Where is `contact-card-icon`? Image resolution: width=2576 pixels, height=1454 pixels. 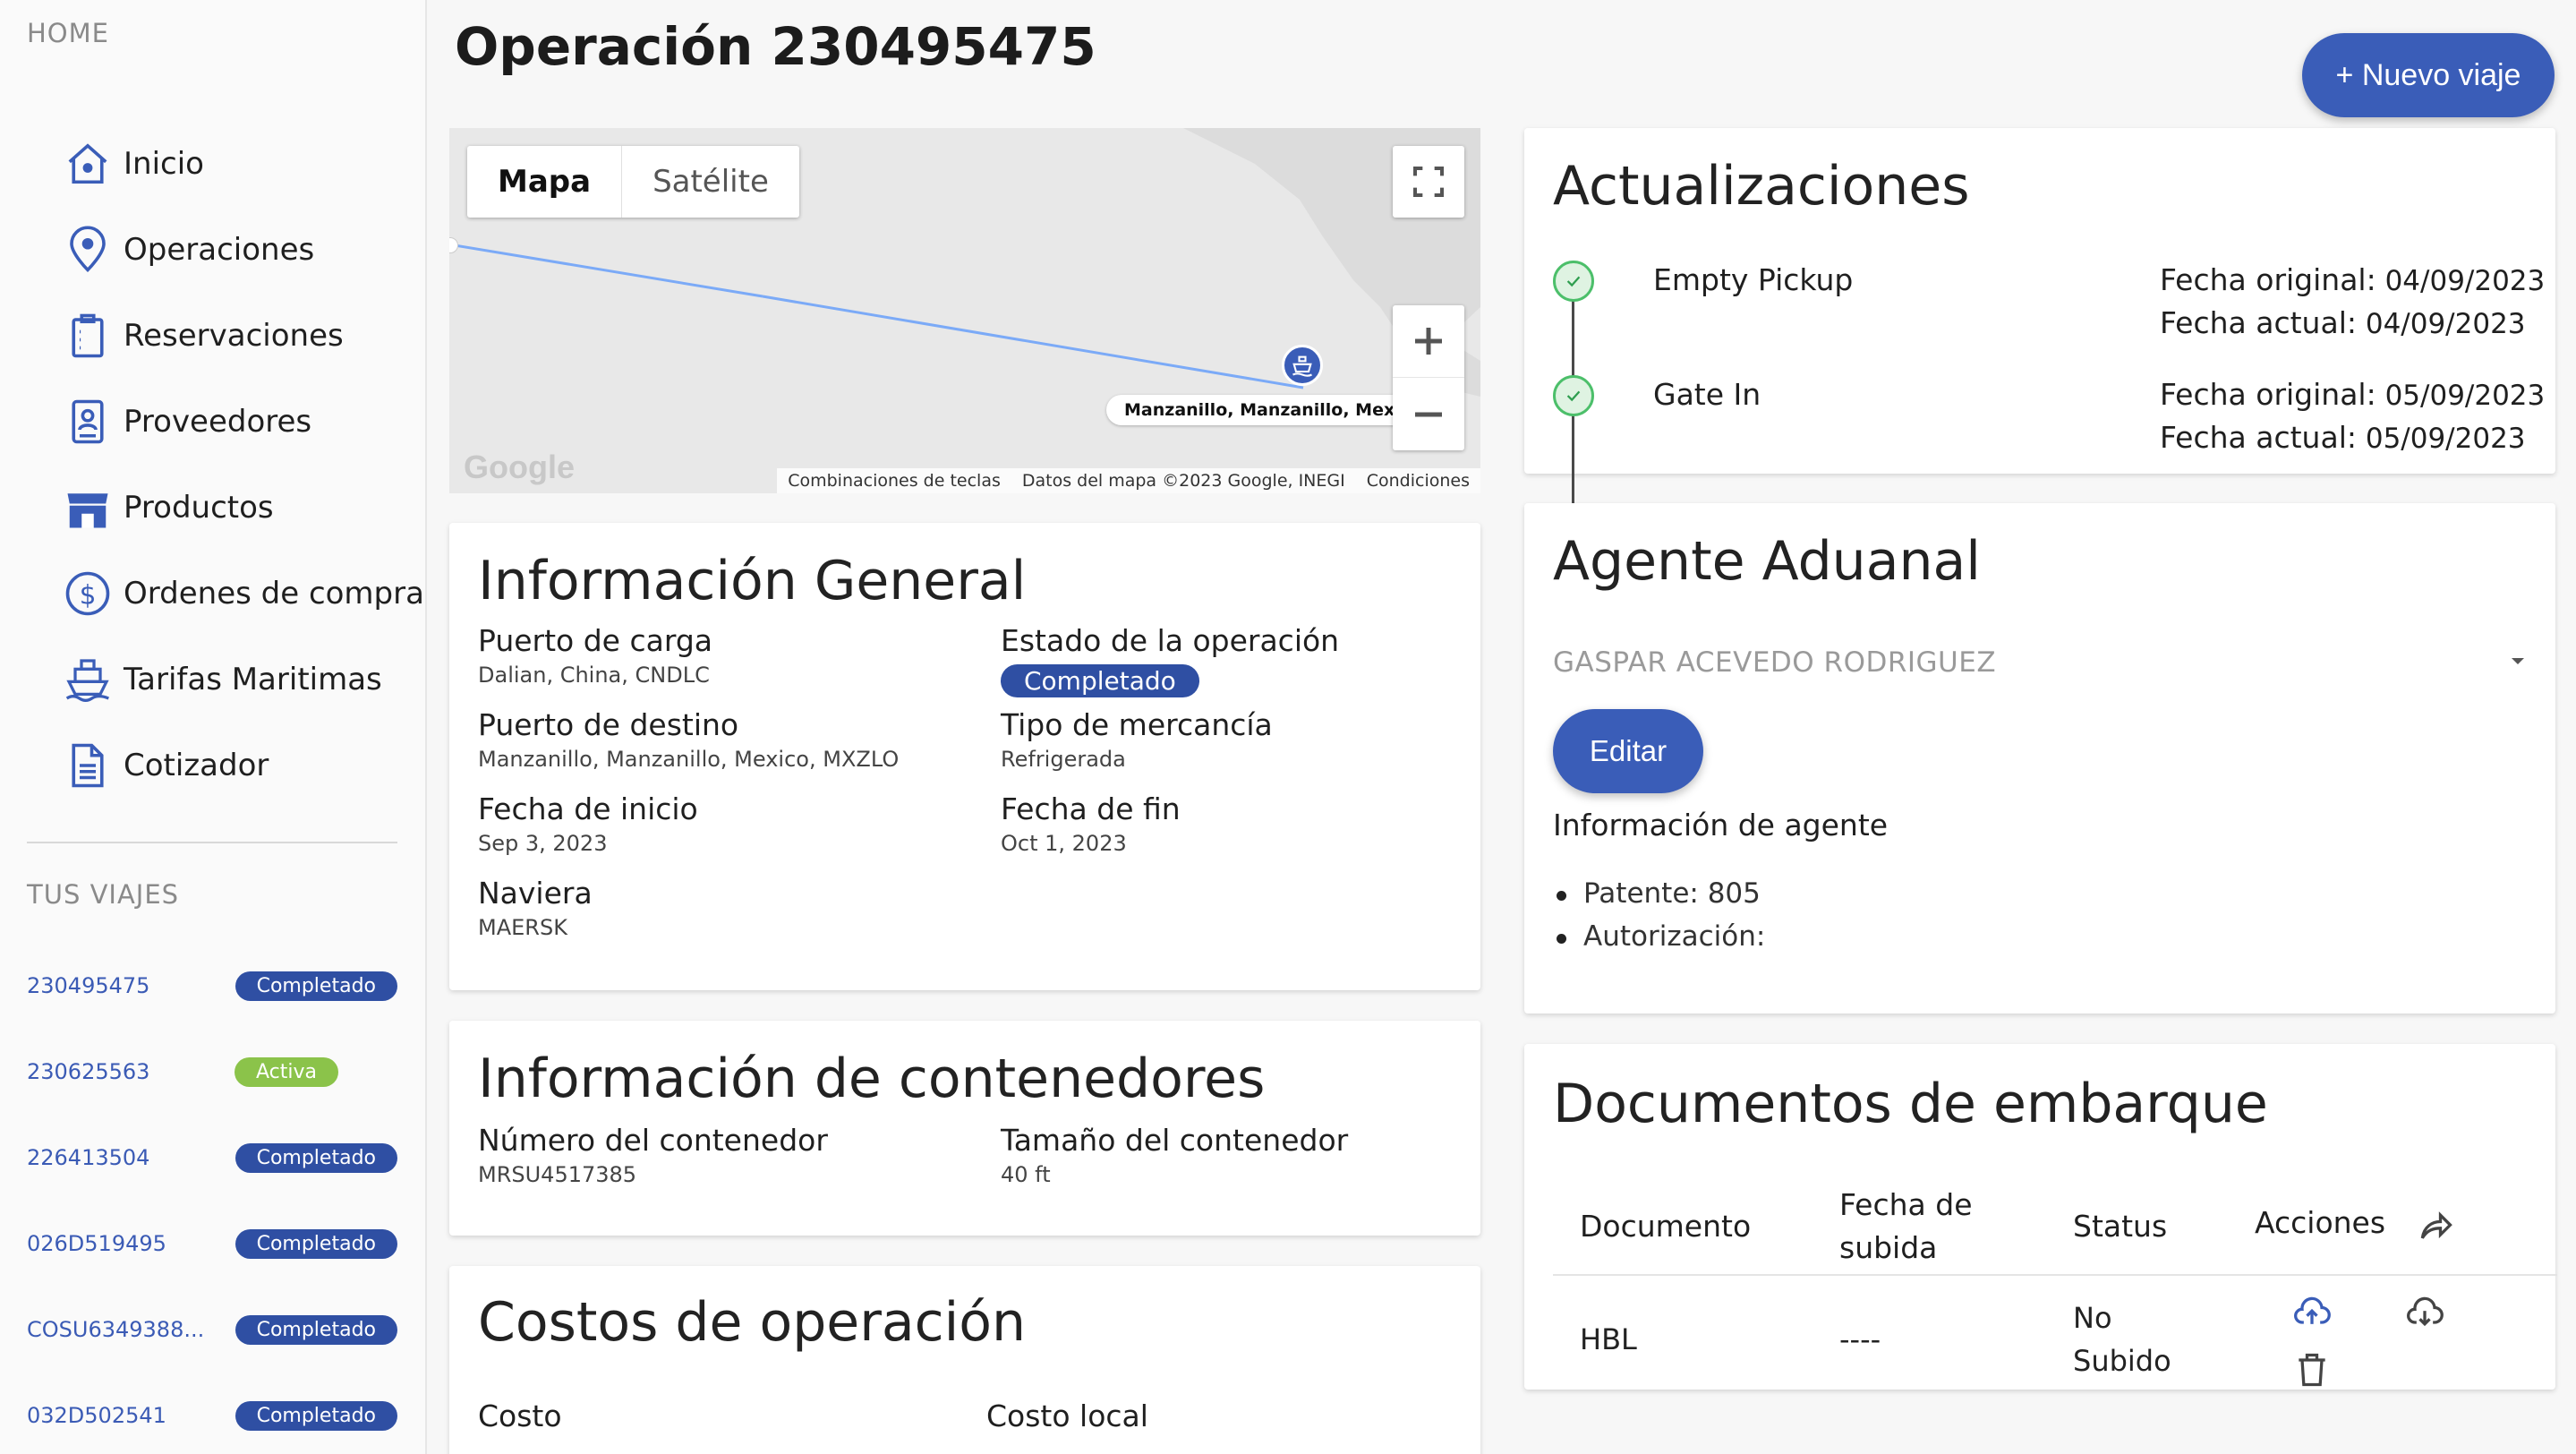
contact-card-icon is located at coordinates (88, 422).